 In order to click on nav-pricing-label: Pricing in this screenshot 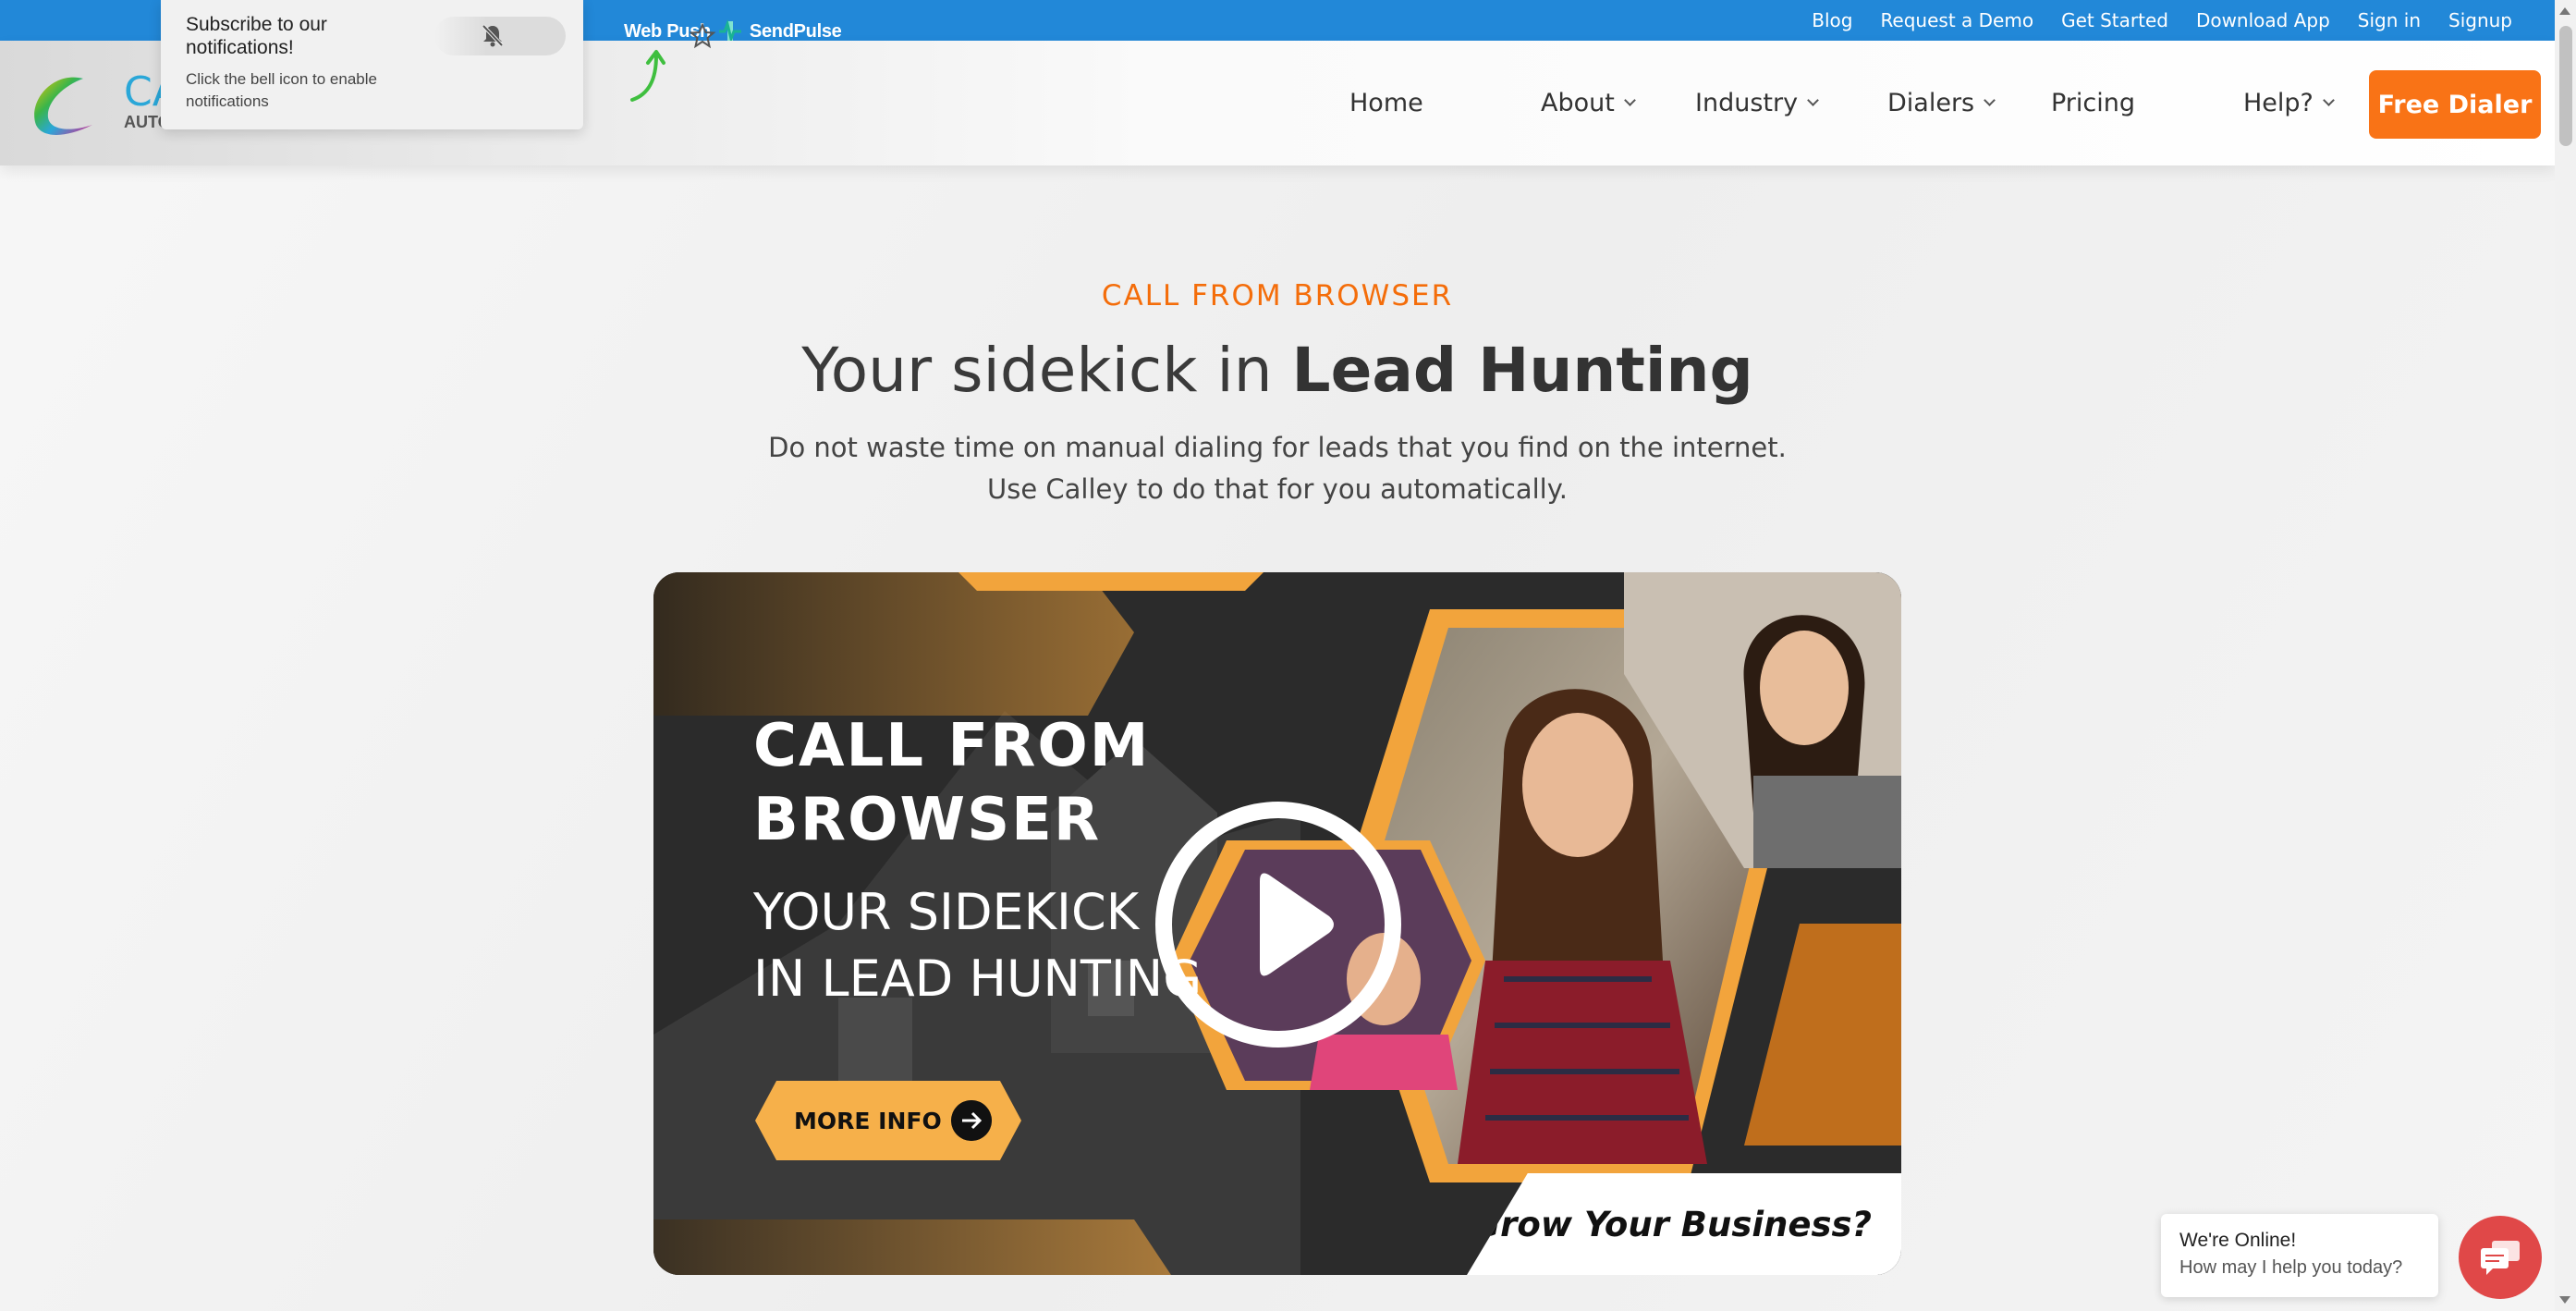, I will do `click(2093, 103)`.